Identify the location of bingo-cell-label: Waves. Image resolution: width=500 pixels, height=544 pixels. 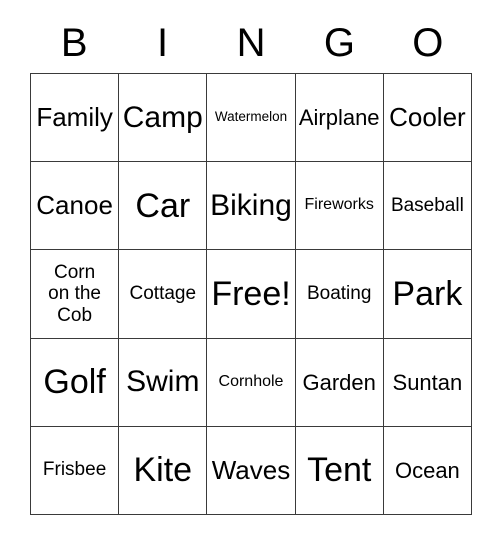
(251, 469).